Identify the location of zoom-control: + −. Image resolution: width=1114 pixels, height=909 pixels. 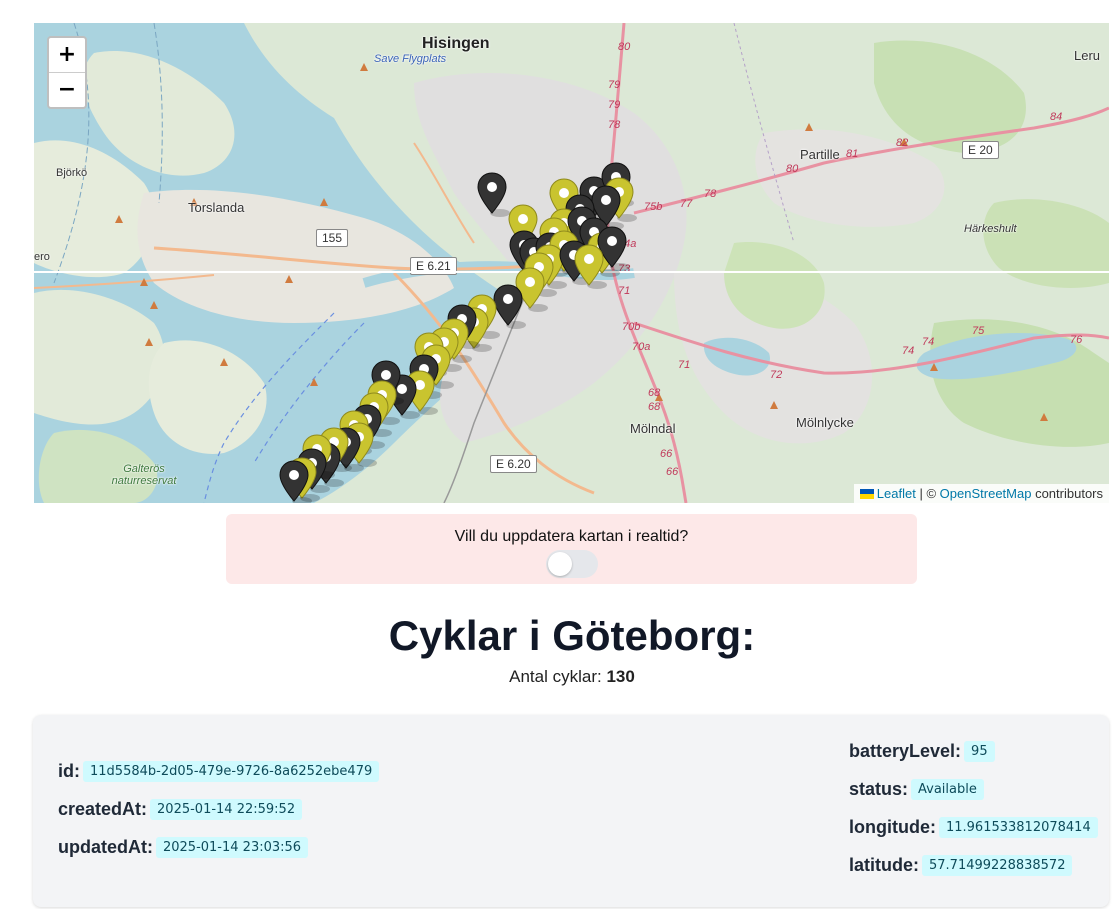
(67, 72).